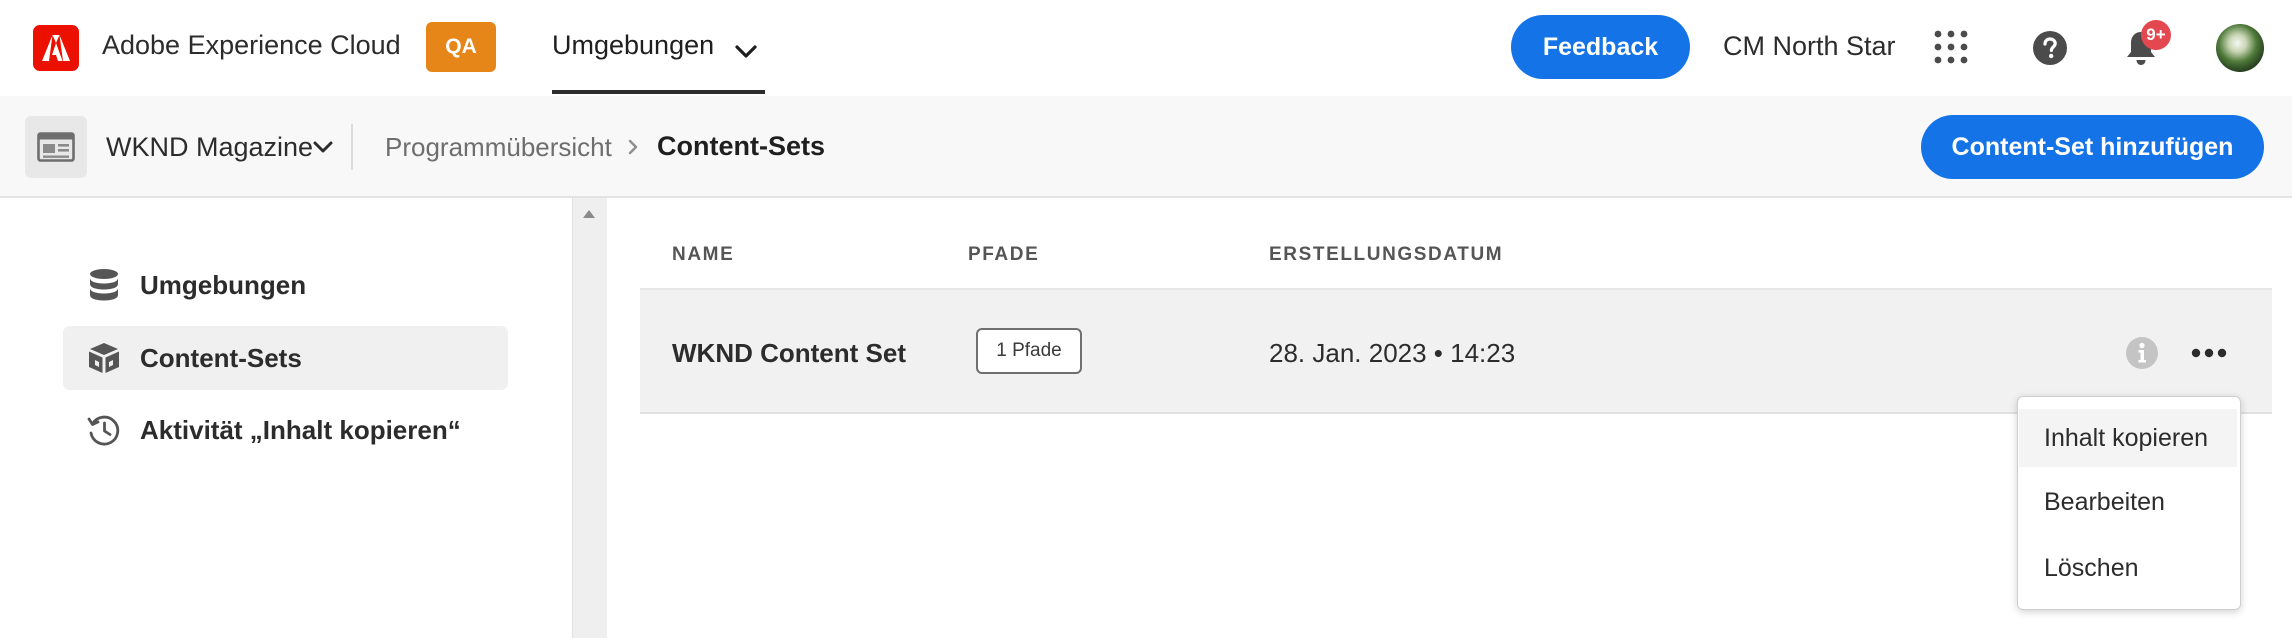 Image resolution: width=2292 pixels, height=638 pixels. I want to click on program-icon, so click(56, 147).